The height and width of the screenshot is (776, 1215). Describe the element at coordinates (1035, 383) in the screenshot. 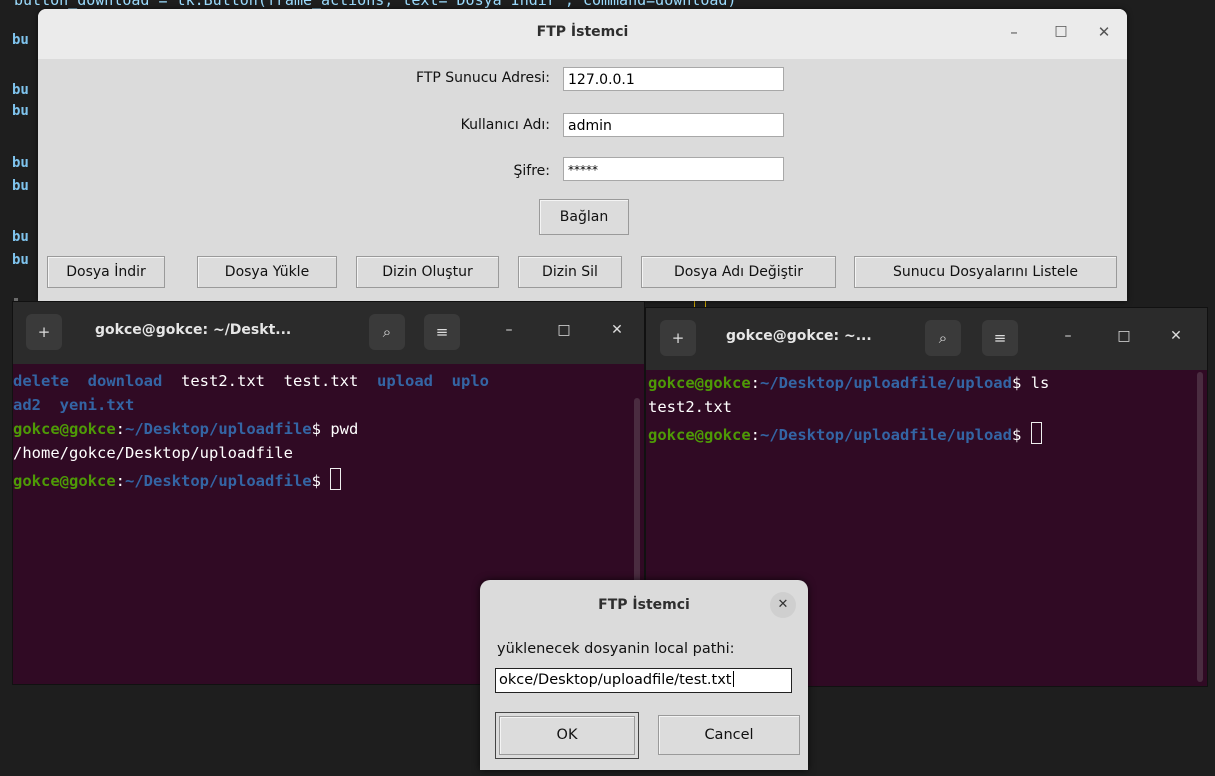

I see `command-text: ls` at that location.